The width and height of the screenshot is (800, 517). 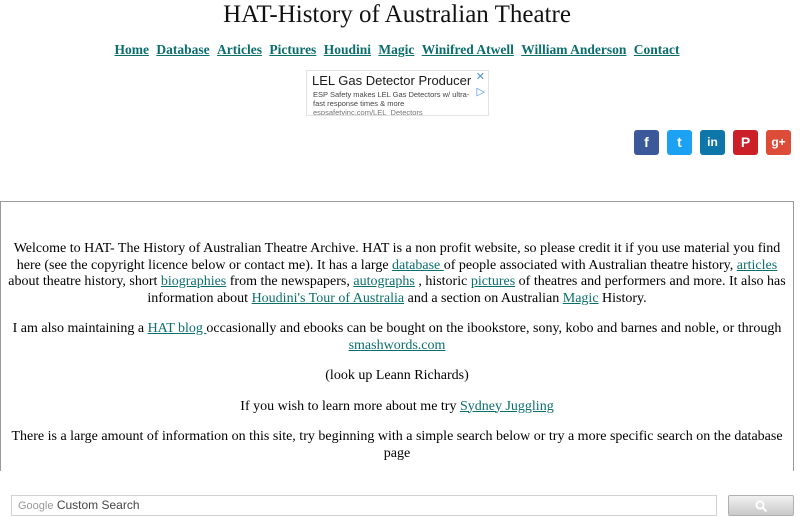 What do you see at coordinates (98, 505) in the screenshot?
I see `search-placeholder: Custom Search` at bounding box center [98, 505].